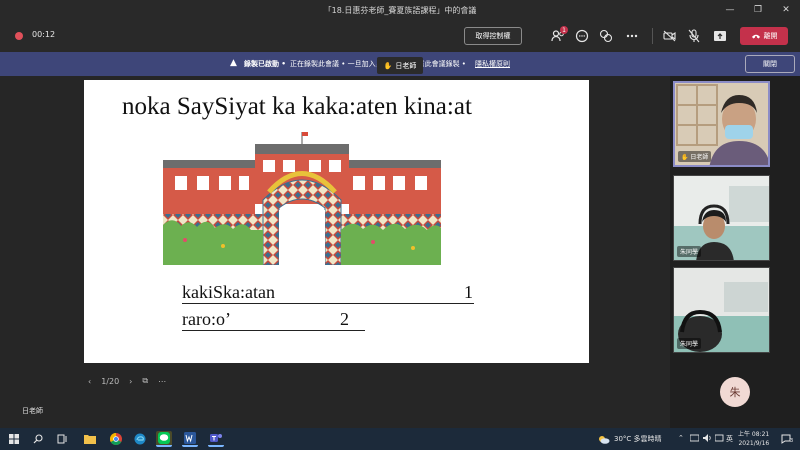  Describe the element at coordinates (62, 439) in the screenshot. I see `task-view-icon` at that location.